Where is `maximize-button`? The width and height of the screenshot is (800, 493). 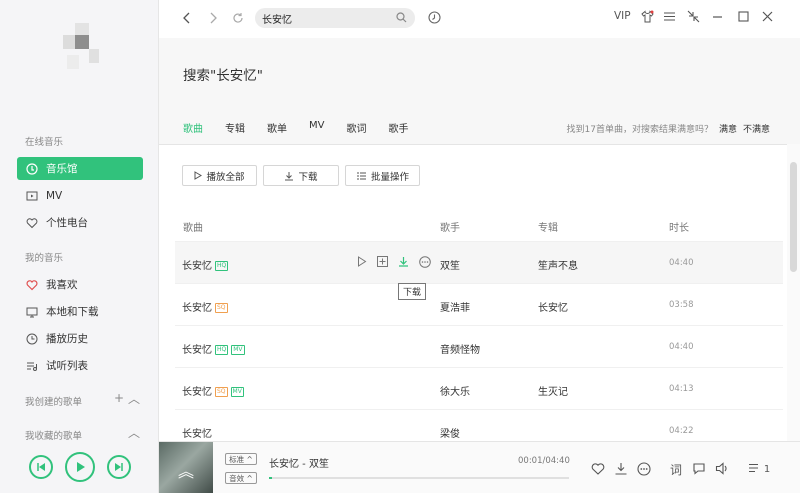
maximize-button is located at coordinates (743, 18).